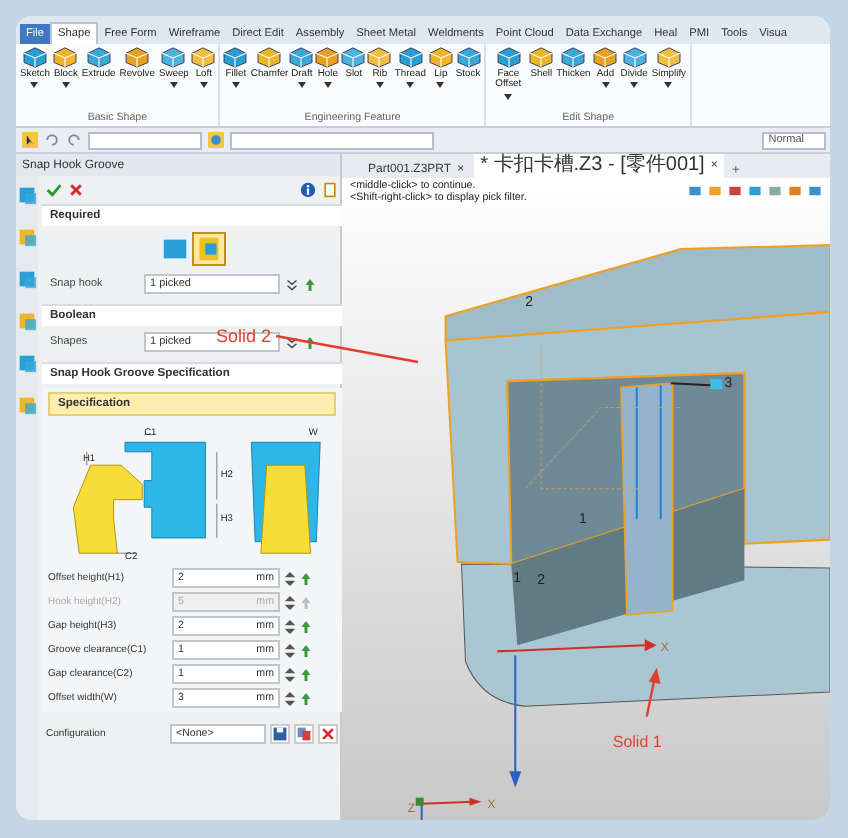  Describe the element at coordinates (76, 190) in the screenshot. I see `close-icon` at that location.